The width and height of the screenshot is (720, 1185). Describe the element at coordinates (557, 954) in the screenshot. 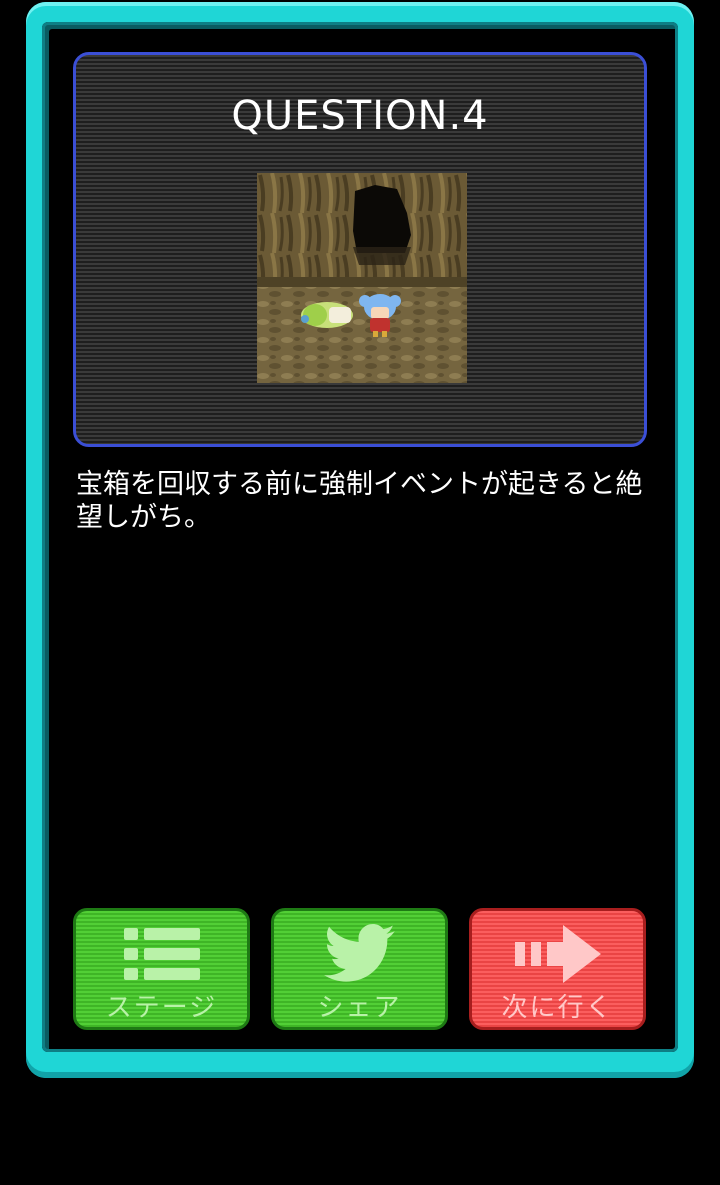

I see `arrow-right-icon` at that location.